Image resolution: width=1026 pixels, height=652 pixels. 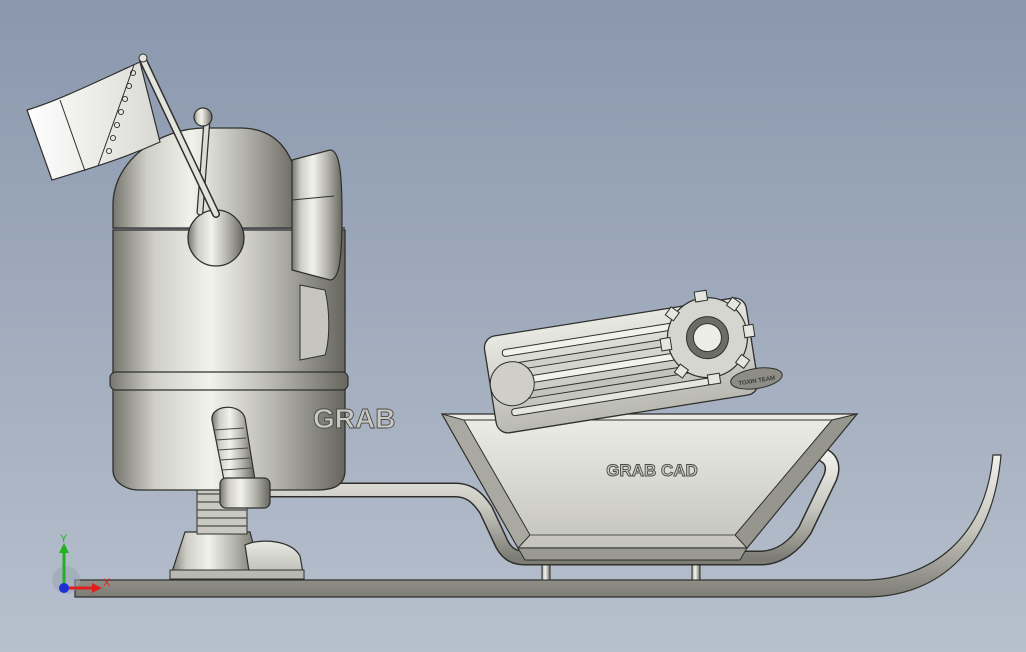 What do you see at coordinates (354, 418) in the screenshot?
I see `body-engraving: GRAB` at bounding box center [354, 418].